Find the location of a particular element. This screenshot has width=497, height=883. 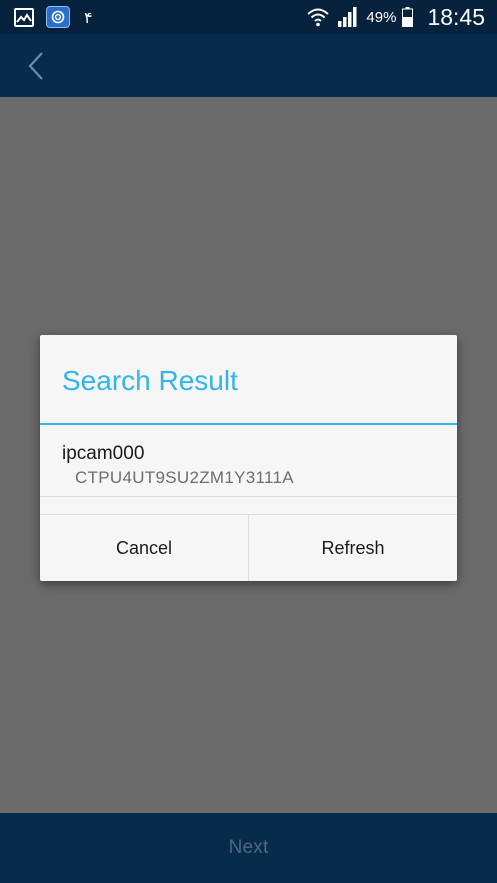

battery-percent: 49% is located at coordinates (381, 17).